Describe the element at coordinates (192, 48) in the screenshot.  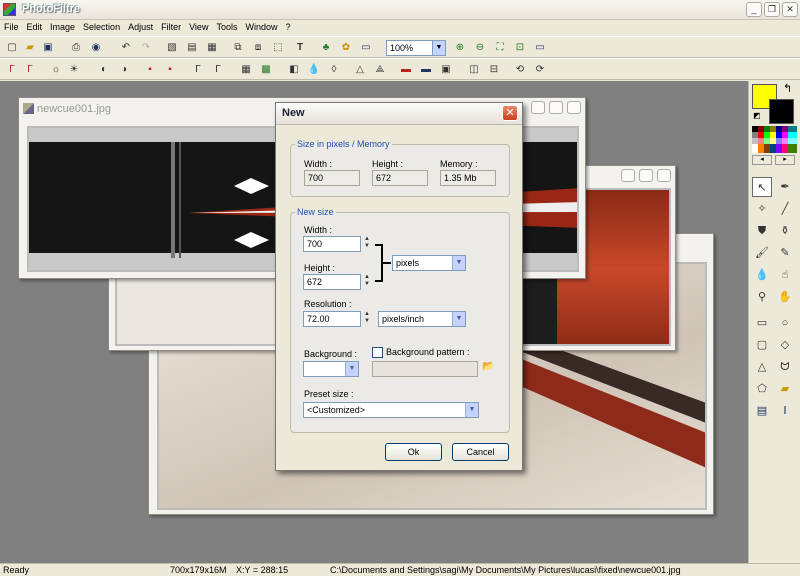
I see `paste-icon: ▤` at that location.